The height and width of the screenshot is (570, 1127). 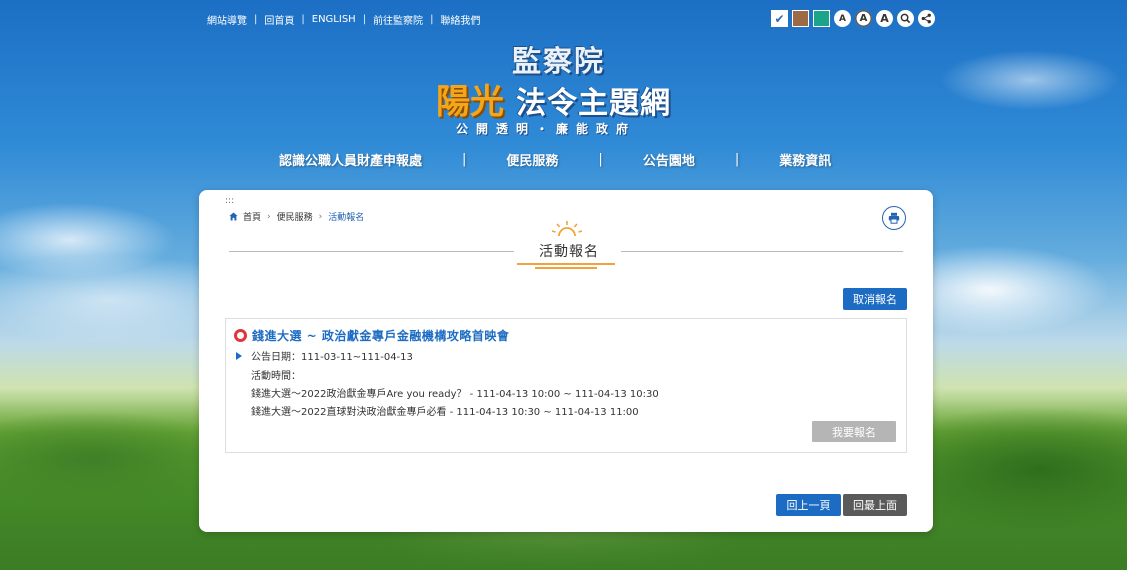 I want to click on event-time-label: 活動時間：, so click(x=276, y=376).